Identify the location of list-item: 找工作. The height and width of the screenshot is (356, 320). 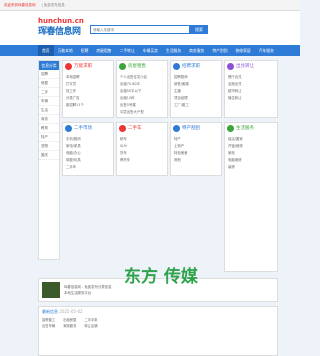
(88, 91).